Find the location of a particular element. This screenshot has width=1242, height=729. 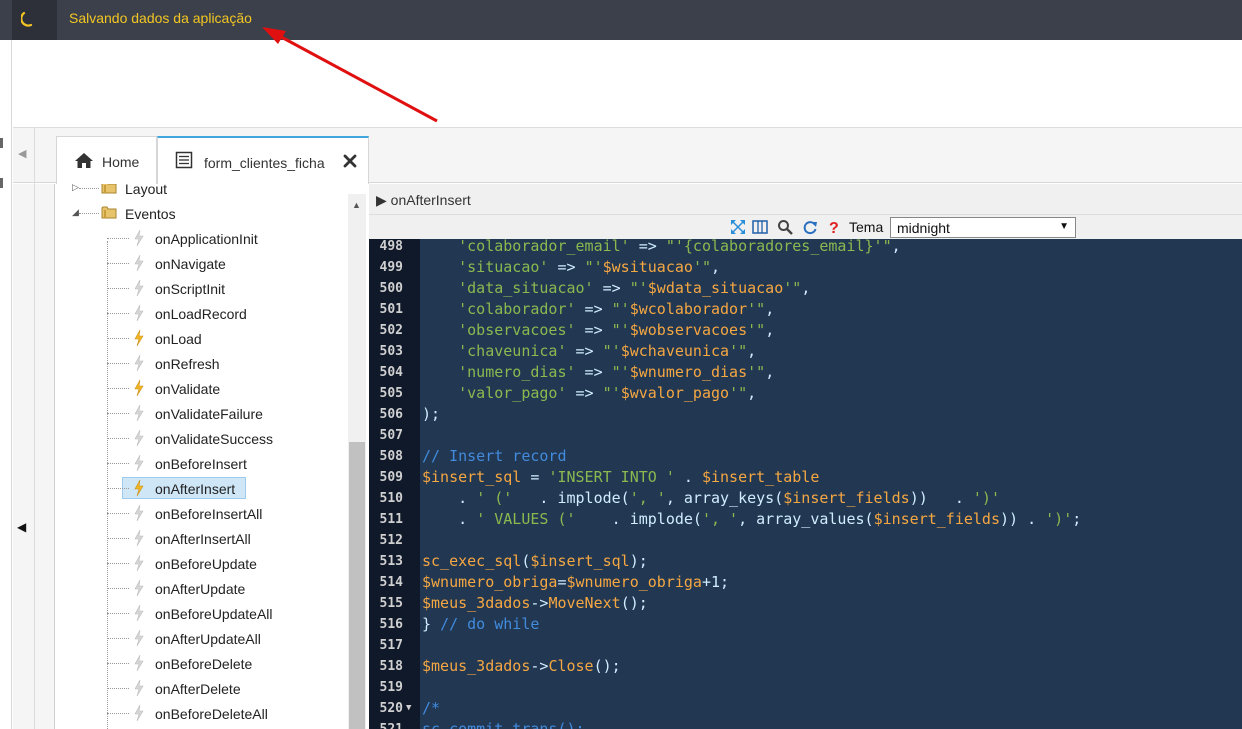

code-text: 'valor_pago' => "'$wvalor_pago'", is located at coordinates (607, 393).